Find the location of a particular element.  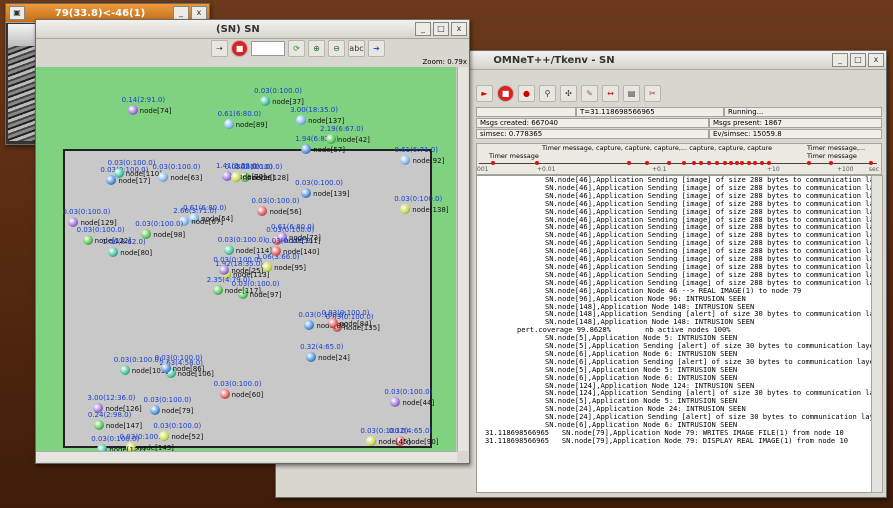

speed-field is located at coordinates (268, 48).